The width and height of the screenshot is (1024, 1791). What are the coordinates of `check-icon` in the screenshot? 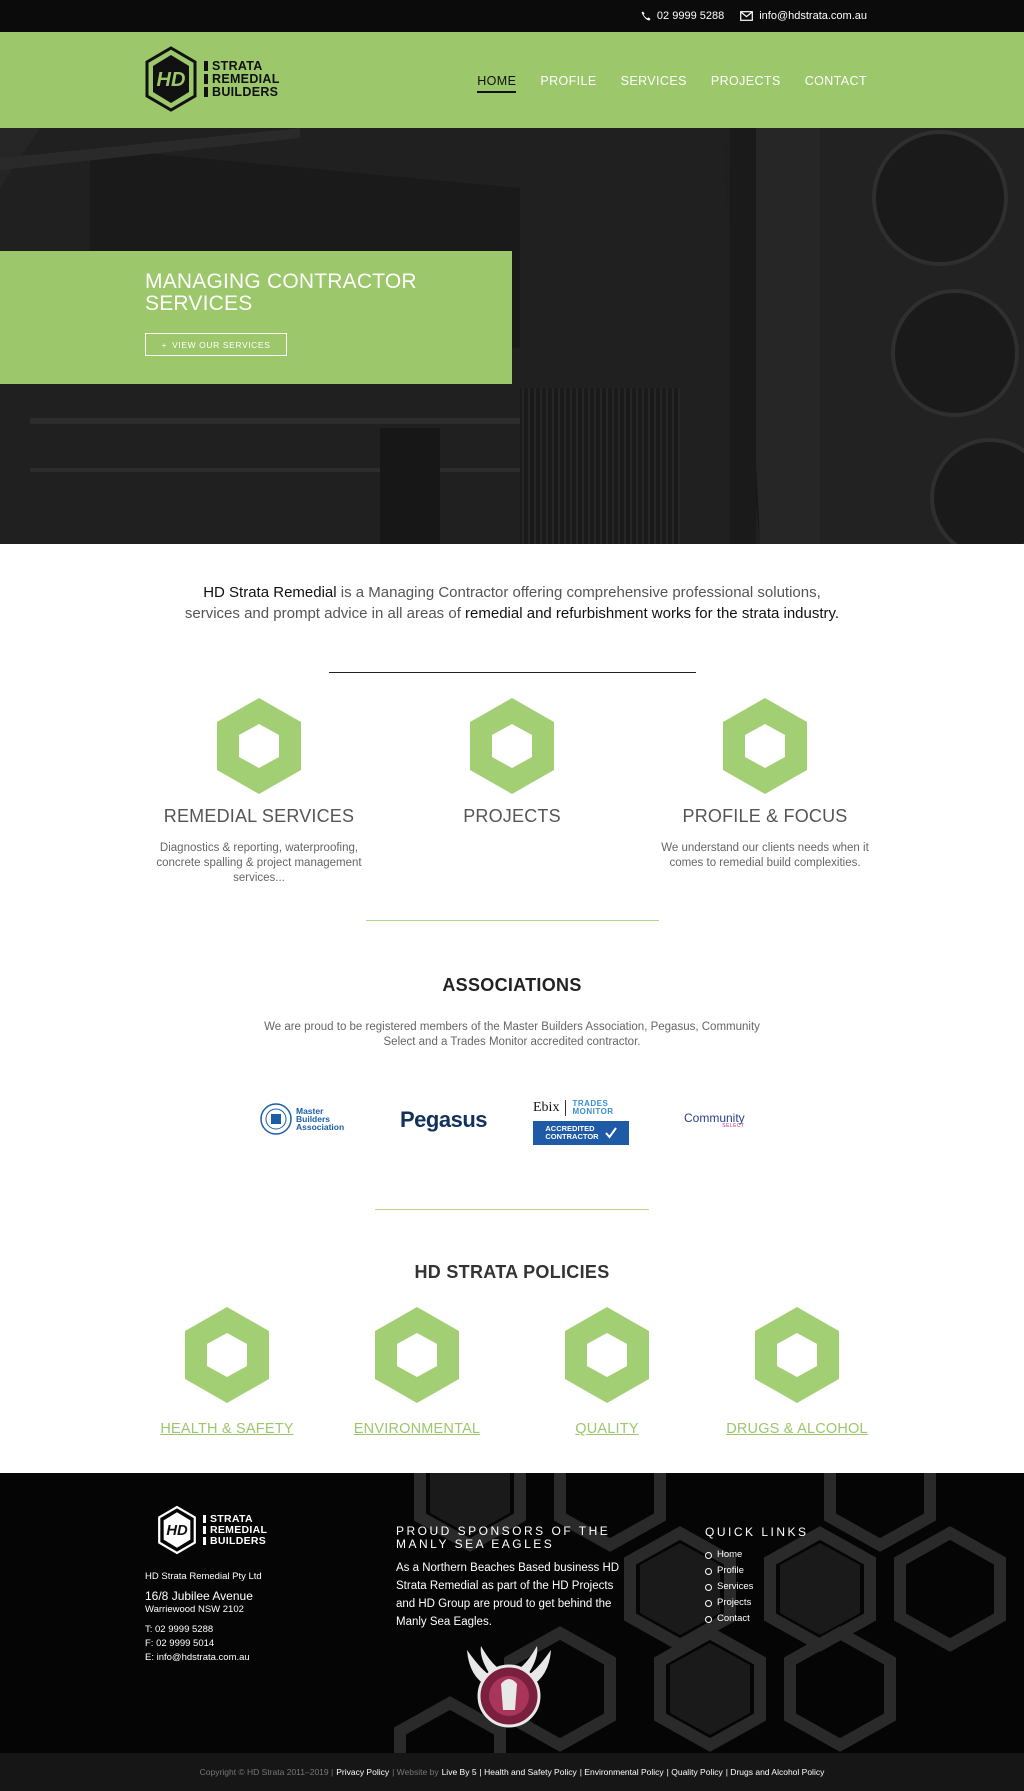 It's located at (610, 1133).